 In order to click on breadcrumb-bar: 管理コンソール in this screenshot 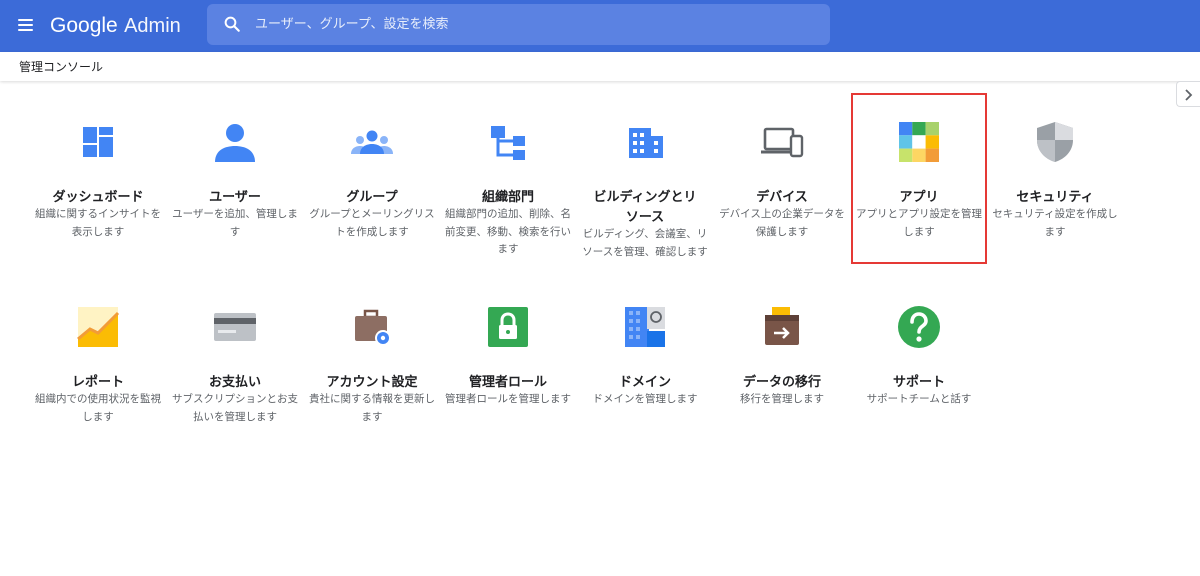, I will do `click(600, 66)`.